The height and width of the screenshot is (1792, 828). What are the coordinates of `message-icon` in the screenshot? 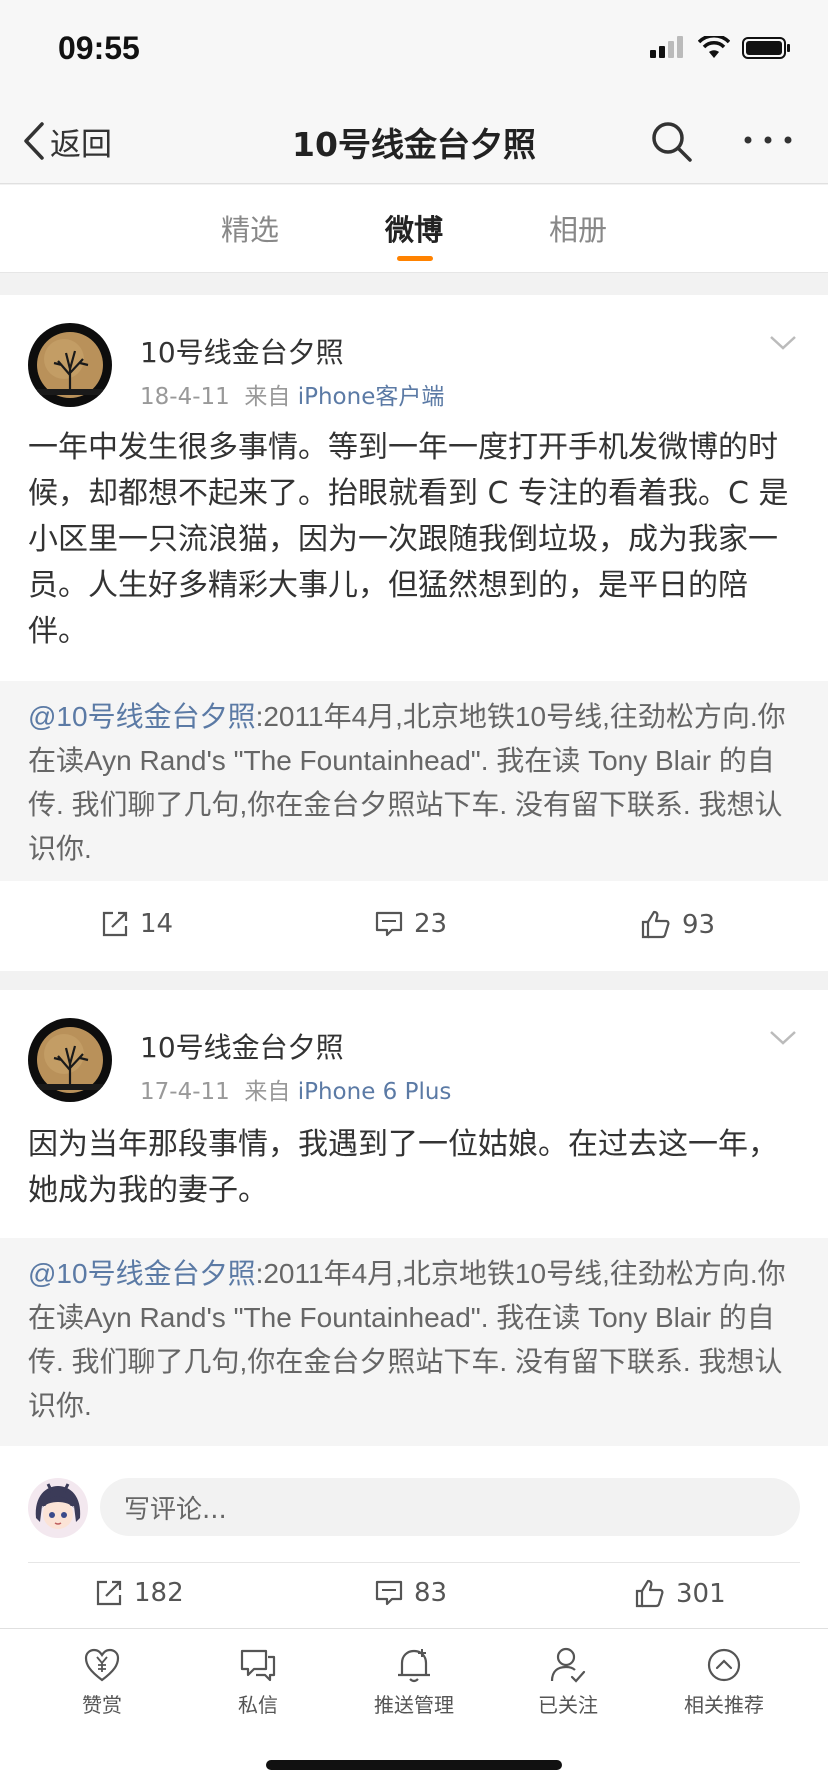 It's located at (258, 1665).